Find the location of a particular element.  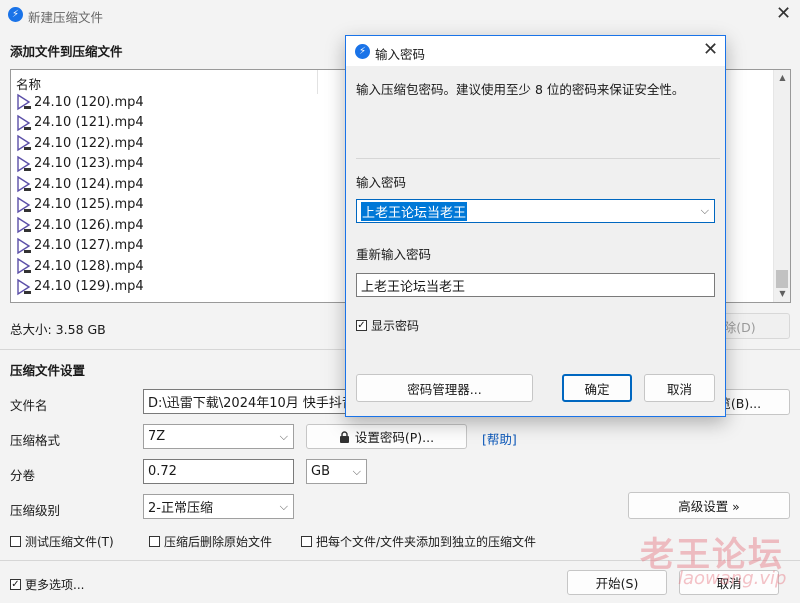

dialog-hint: 输入压缩包密码。建议使用至少 8 位的密码来保证安全性。 is located at coordinates (520, 89).